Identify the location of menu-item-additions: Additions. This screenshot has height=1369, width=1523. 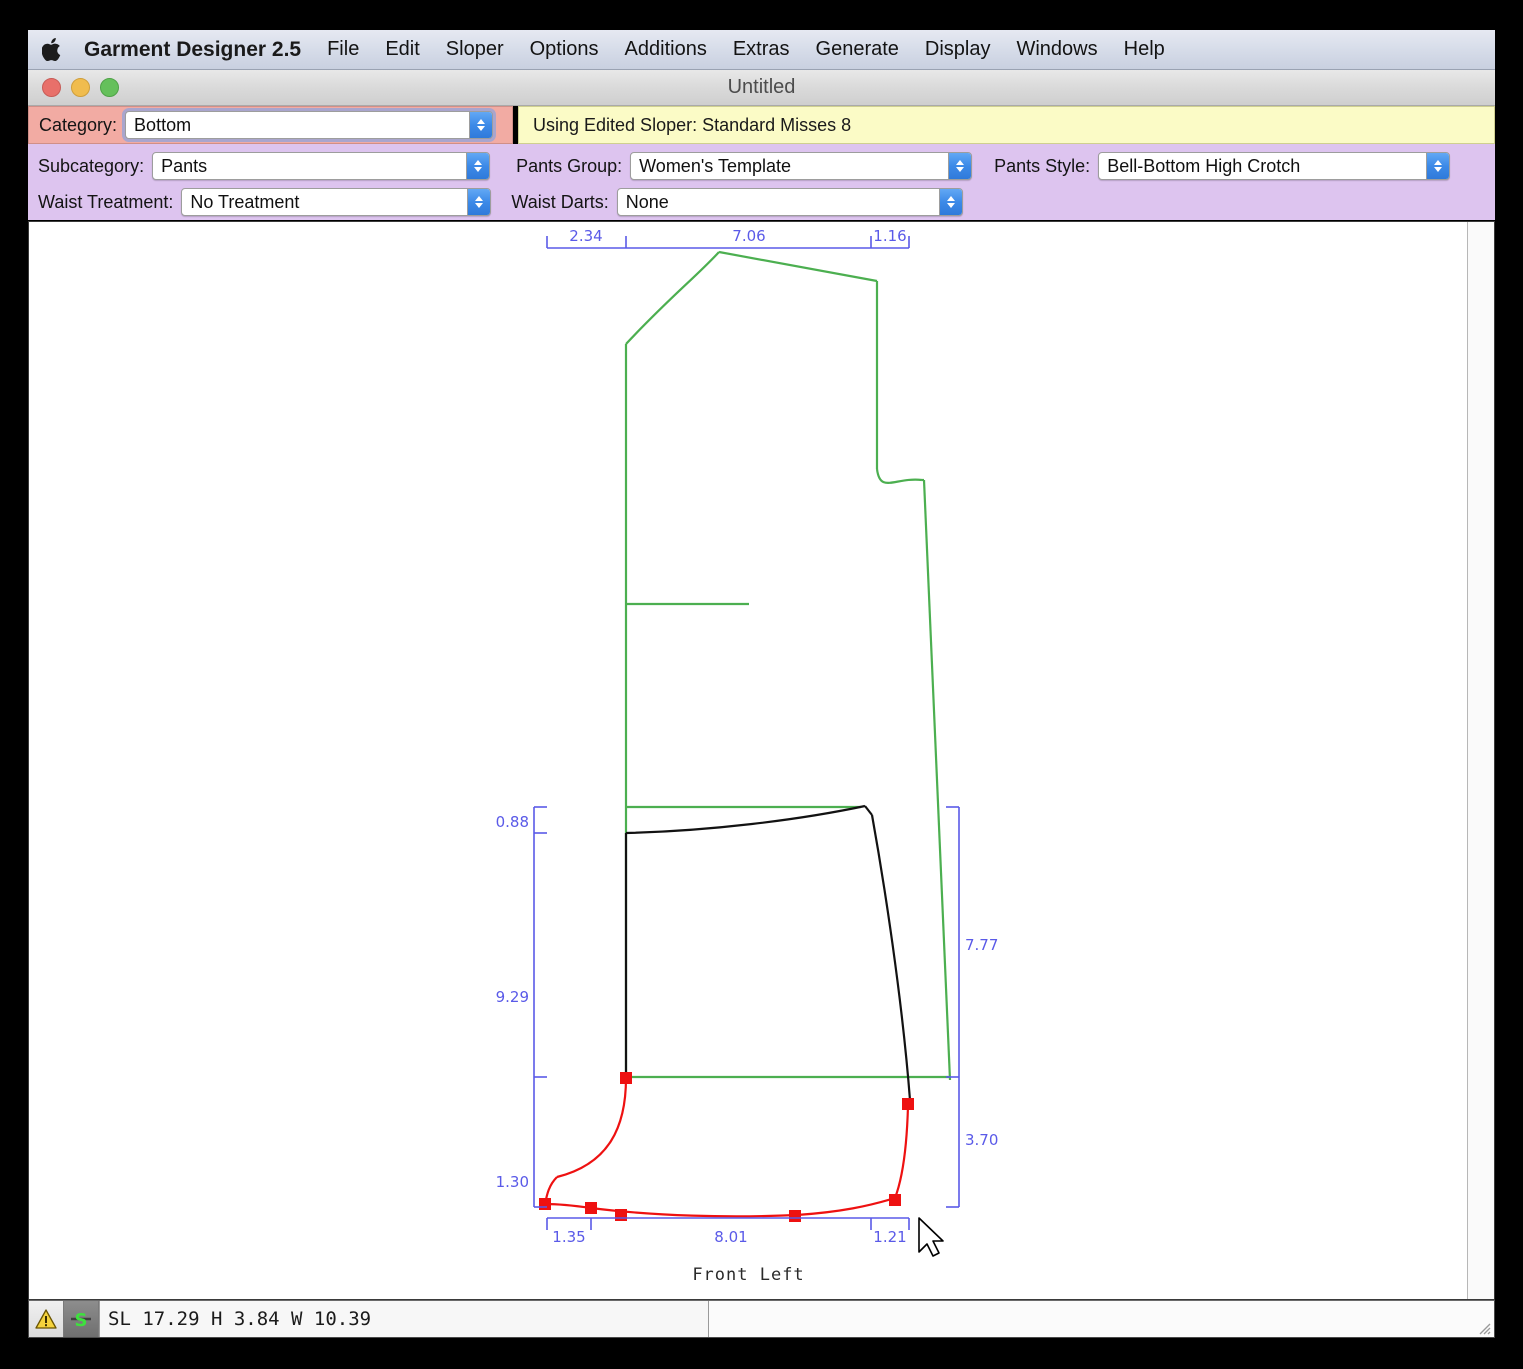
(666, 49).